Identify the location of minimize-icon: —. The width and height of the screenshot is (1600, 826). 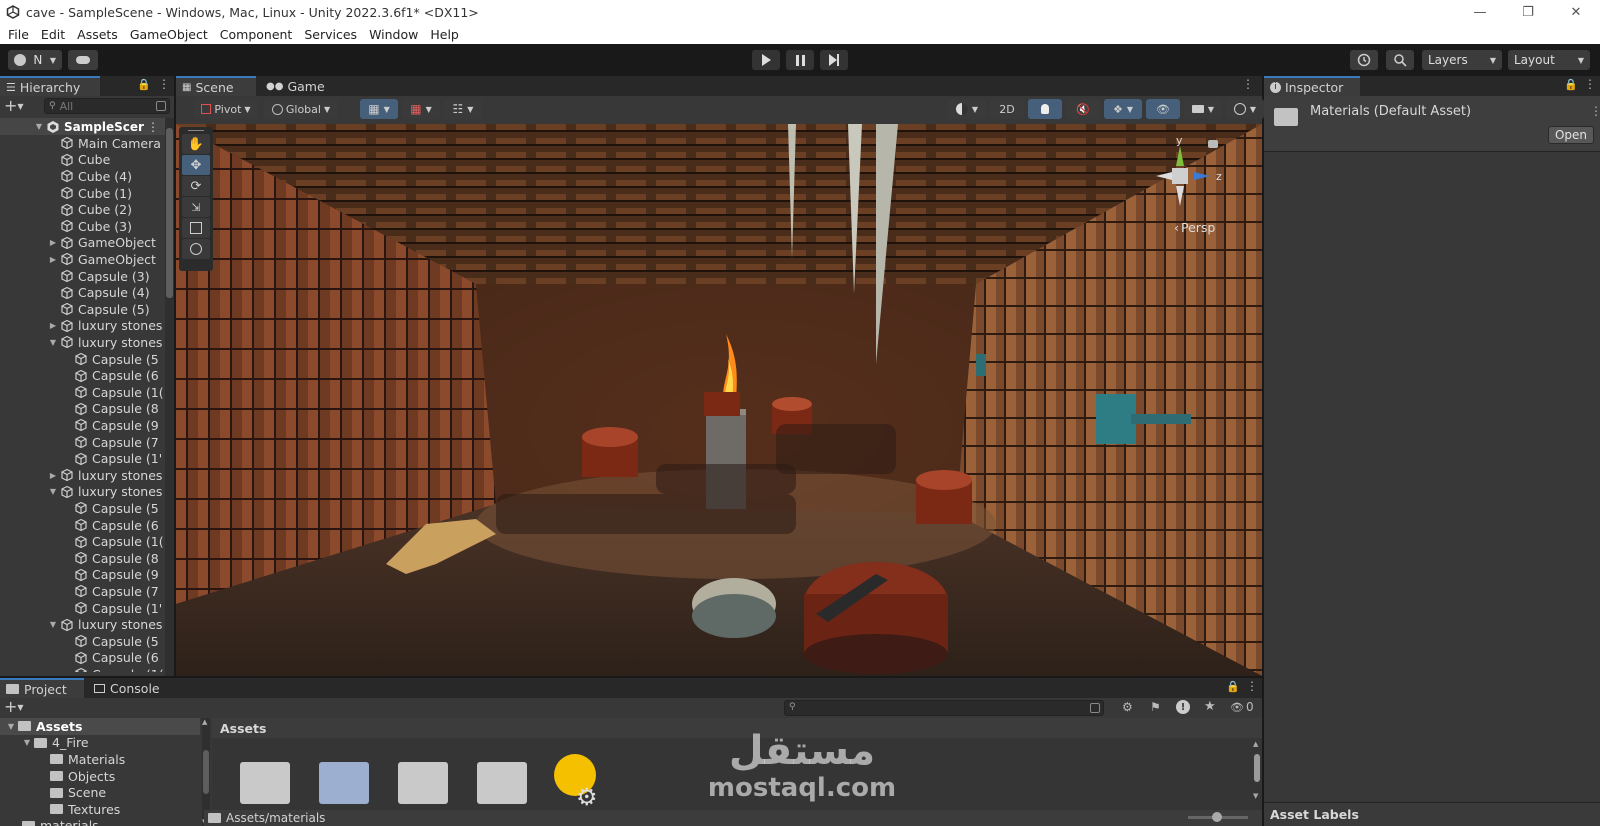
(1480, 12).